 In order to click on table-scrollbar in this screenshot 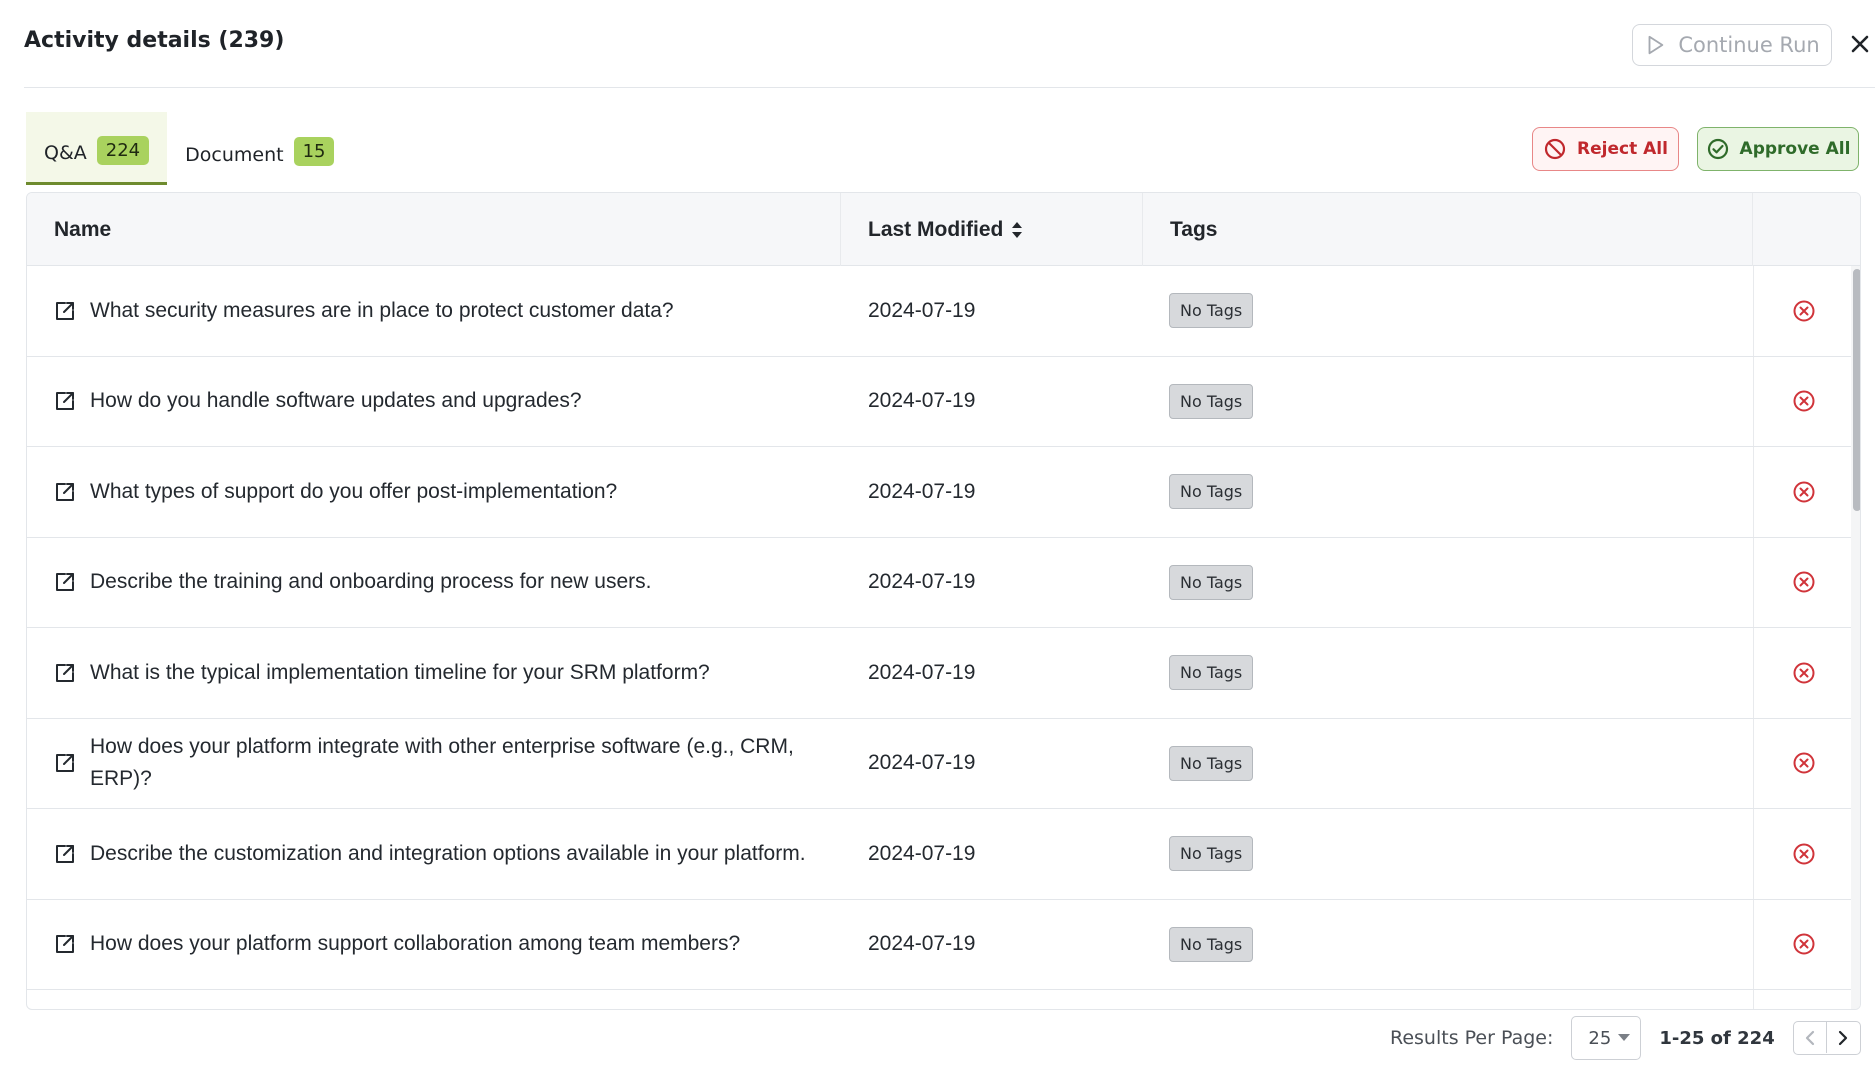, I will do `click(1855, 637)`.